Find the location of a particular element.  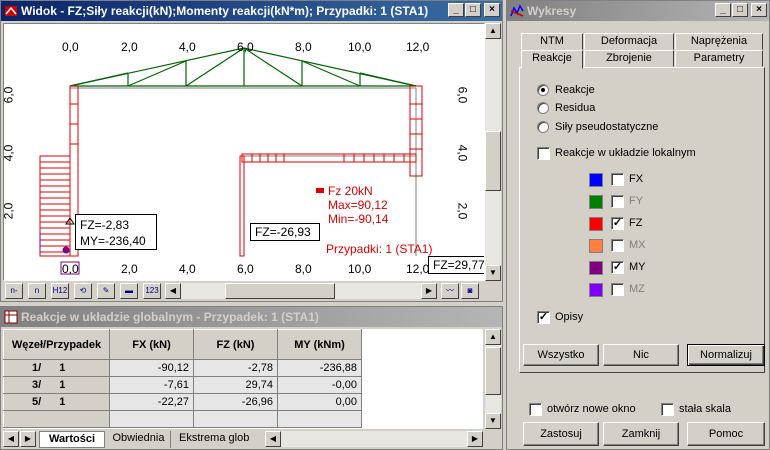

color-swatch-fx is located at coordinates (596, 180).